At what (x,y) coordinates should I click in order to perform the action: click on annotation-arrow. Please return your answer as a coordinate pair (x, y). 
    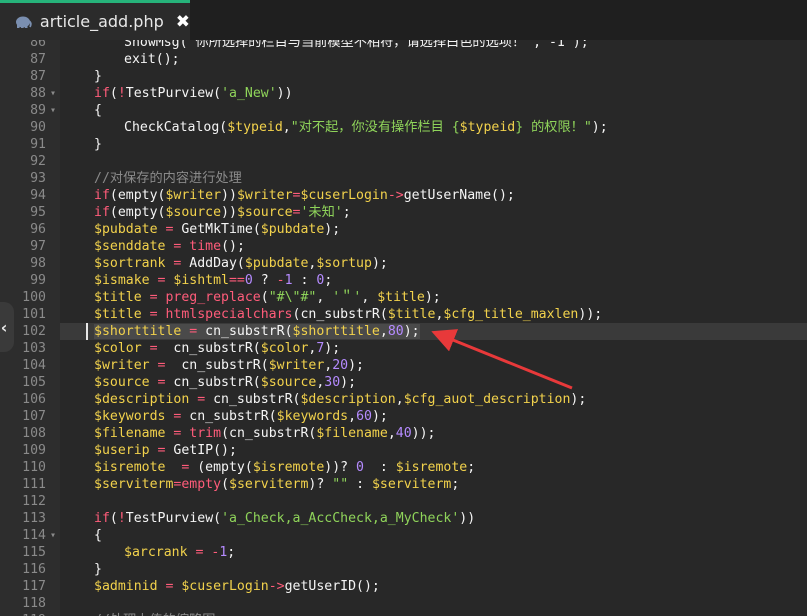
    Looking at the image, I should click on (502, 359).